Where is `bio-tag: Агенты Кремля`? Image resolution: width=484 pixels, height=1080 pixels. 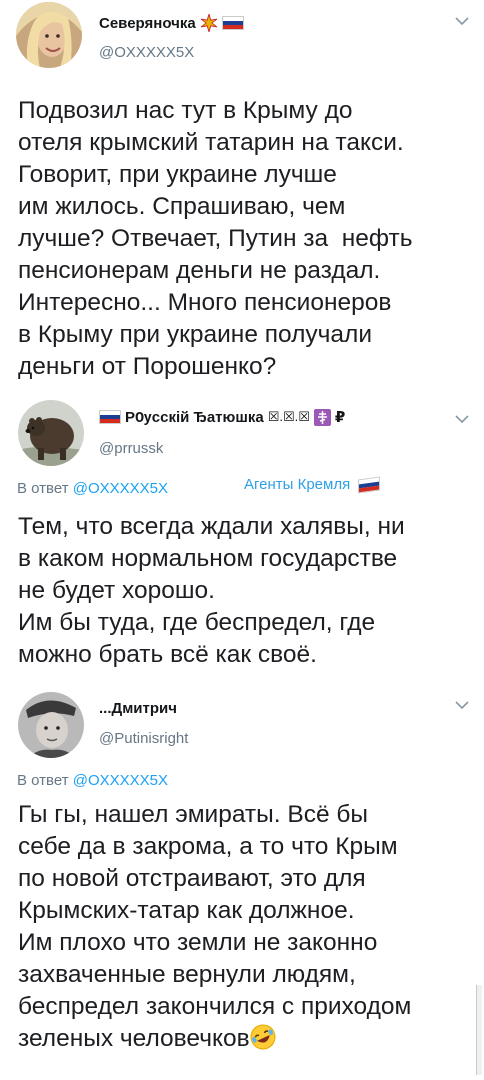 bio-tag: Агенты Кремля is located at coordinates (312, 485).